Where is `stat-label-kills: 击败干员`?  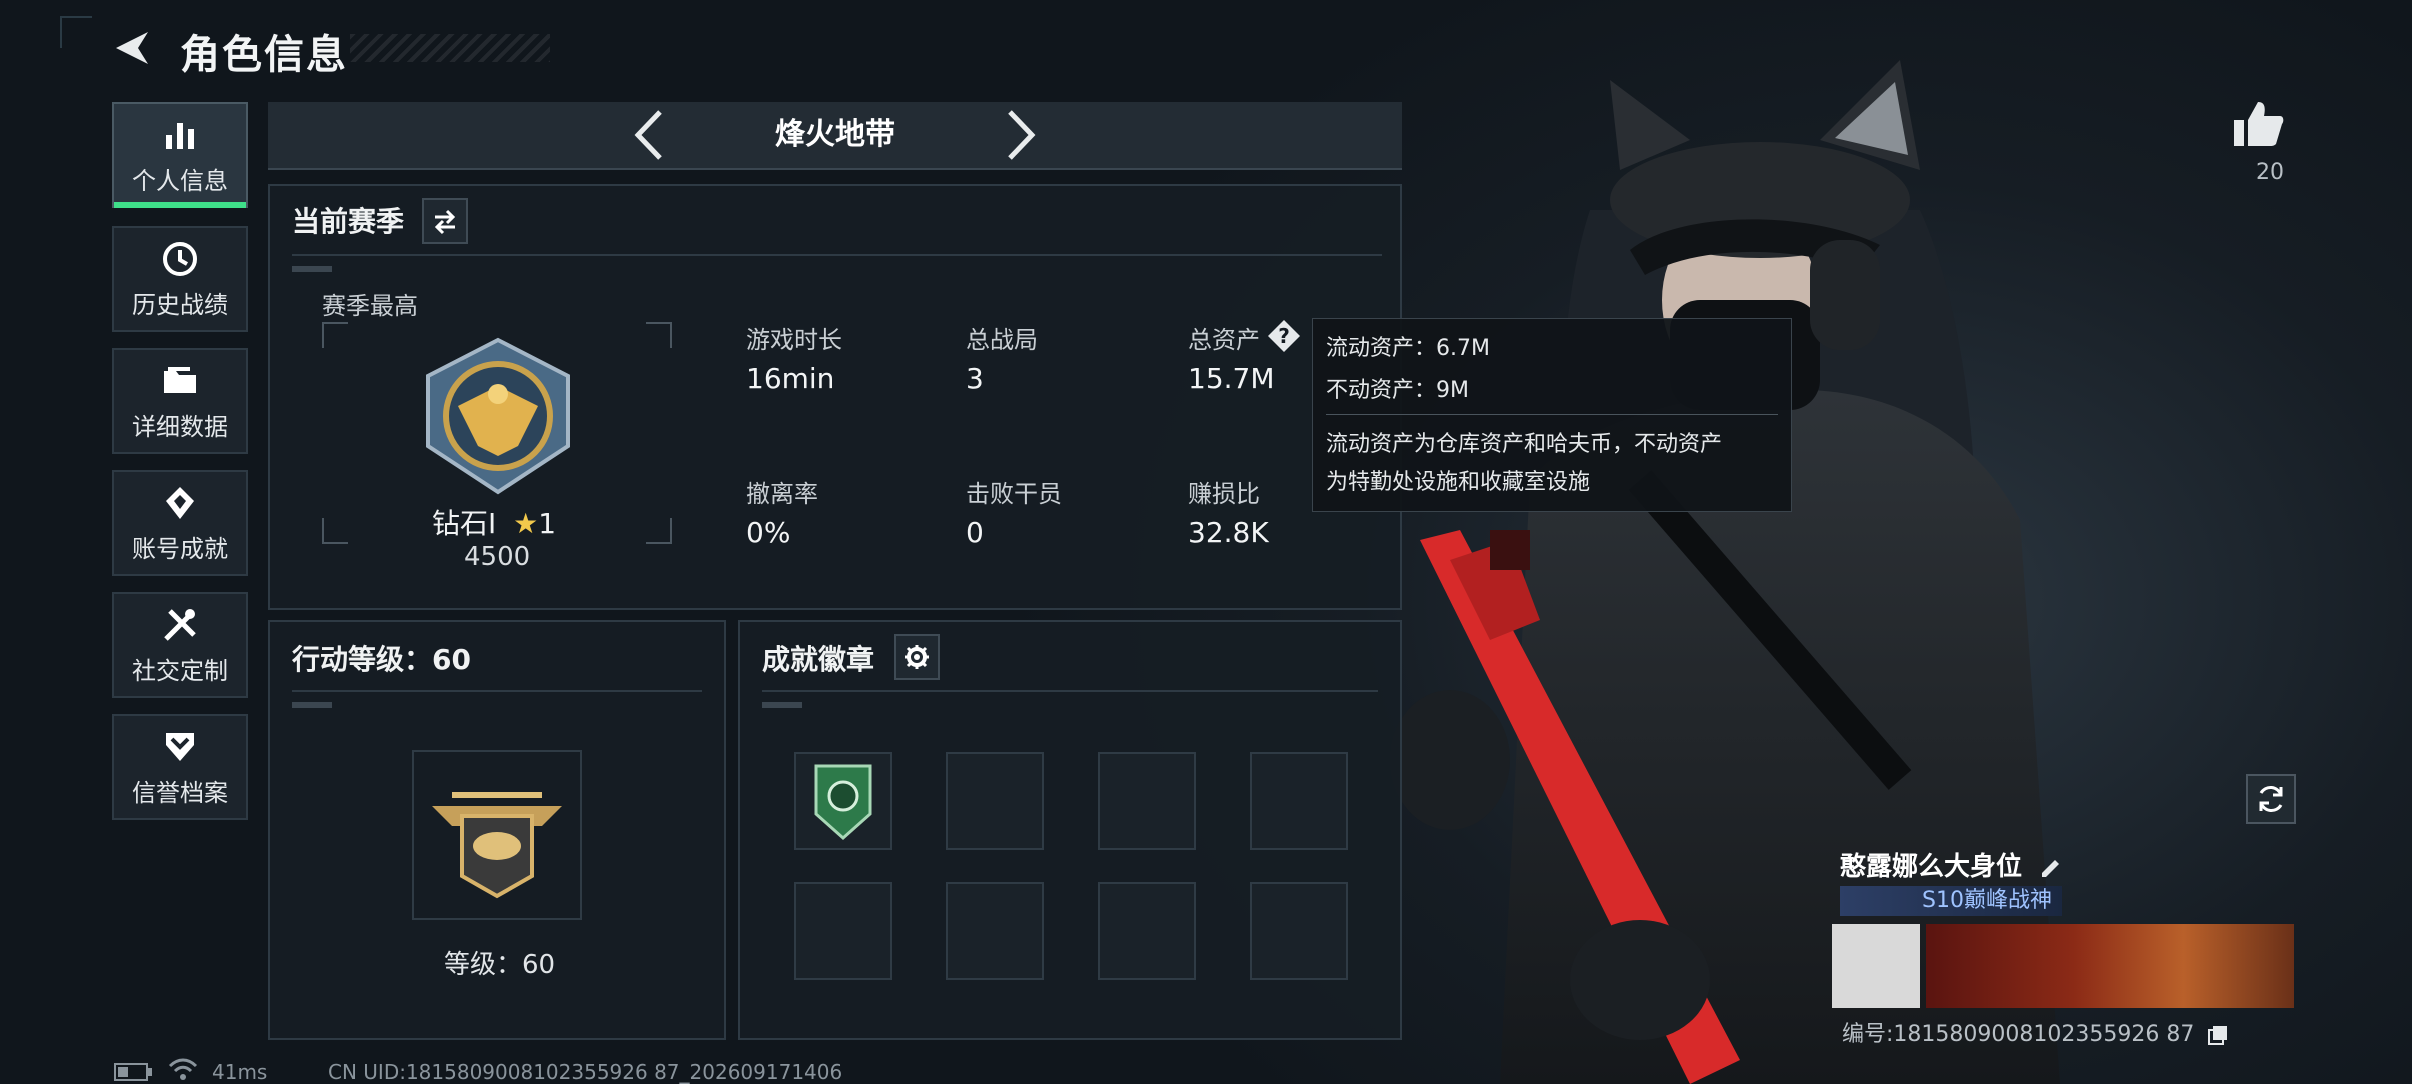 stat-label-kills: 击败干员 is located at coordinates (1014, 494).